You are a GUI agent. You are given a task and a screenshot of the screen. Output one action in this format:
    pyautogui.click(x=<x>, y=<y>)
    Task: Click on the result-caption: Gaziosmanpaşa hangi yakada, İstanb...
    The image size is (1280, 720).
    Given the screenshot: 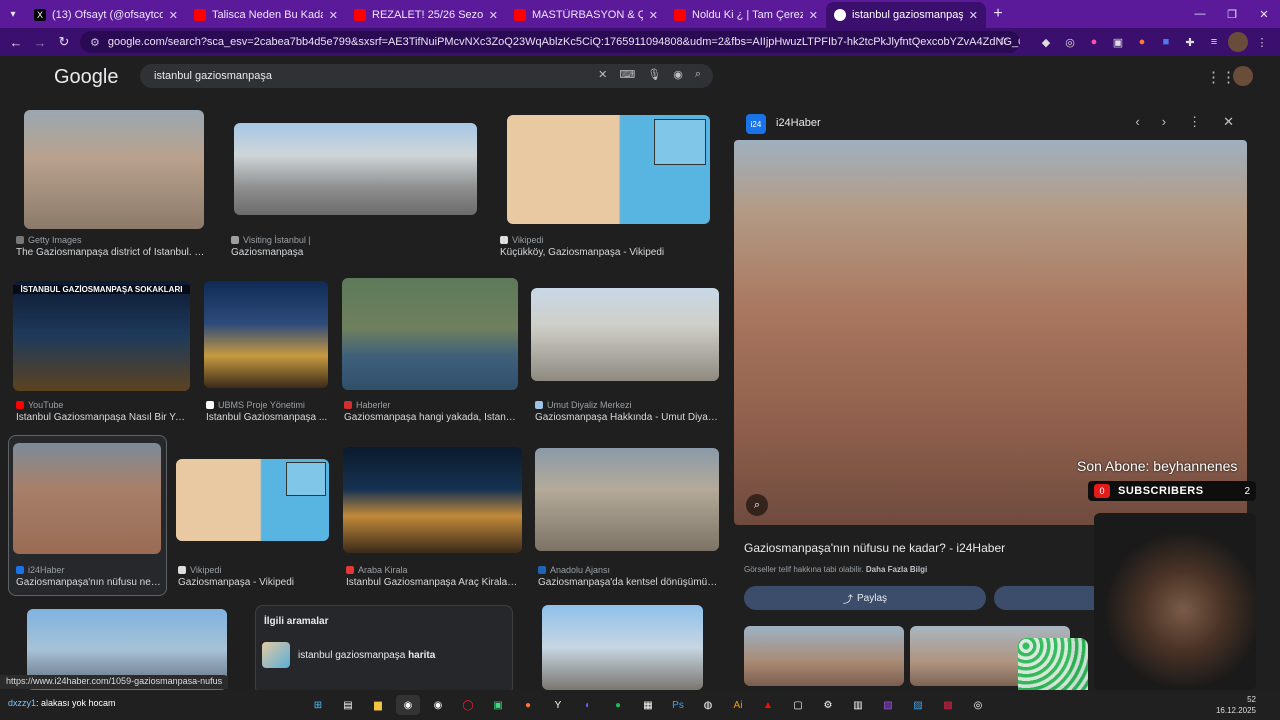 What is the action you would take?
    pyautogui.click(x=431, y=417)
    